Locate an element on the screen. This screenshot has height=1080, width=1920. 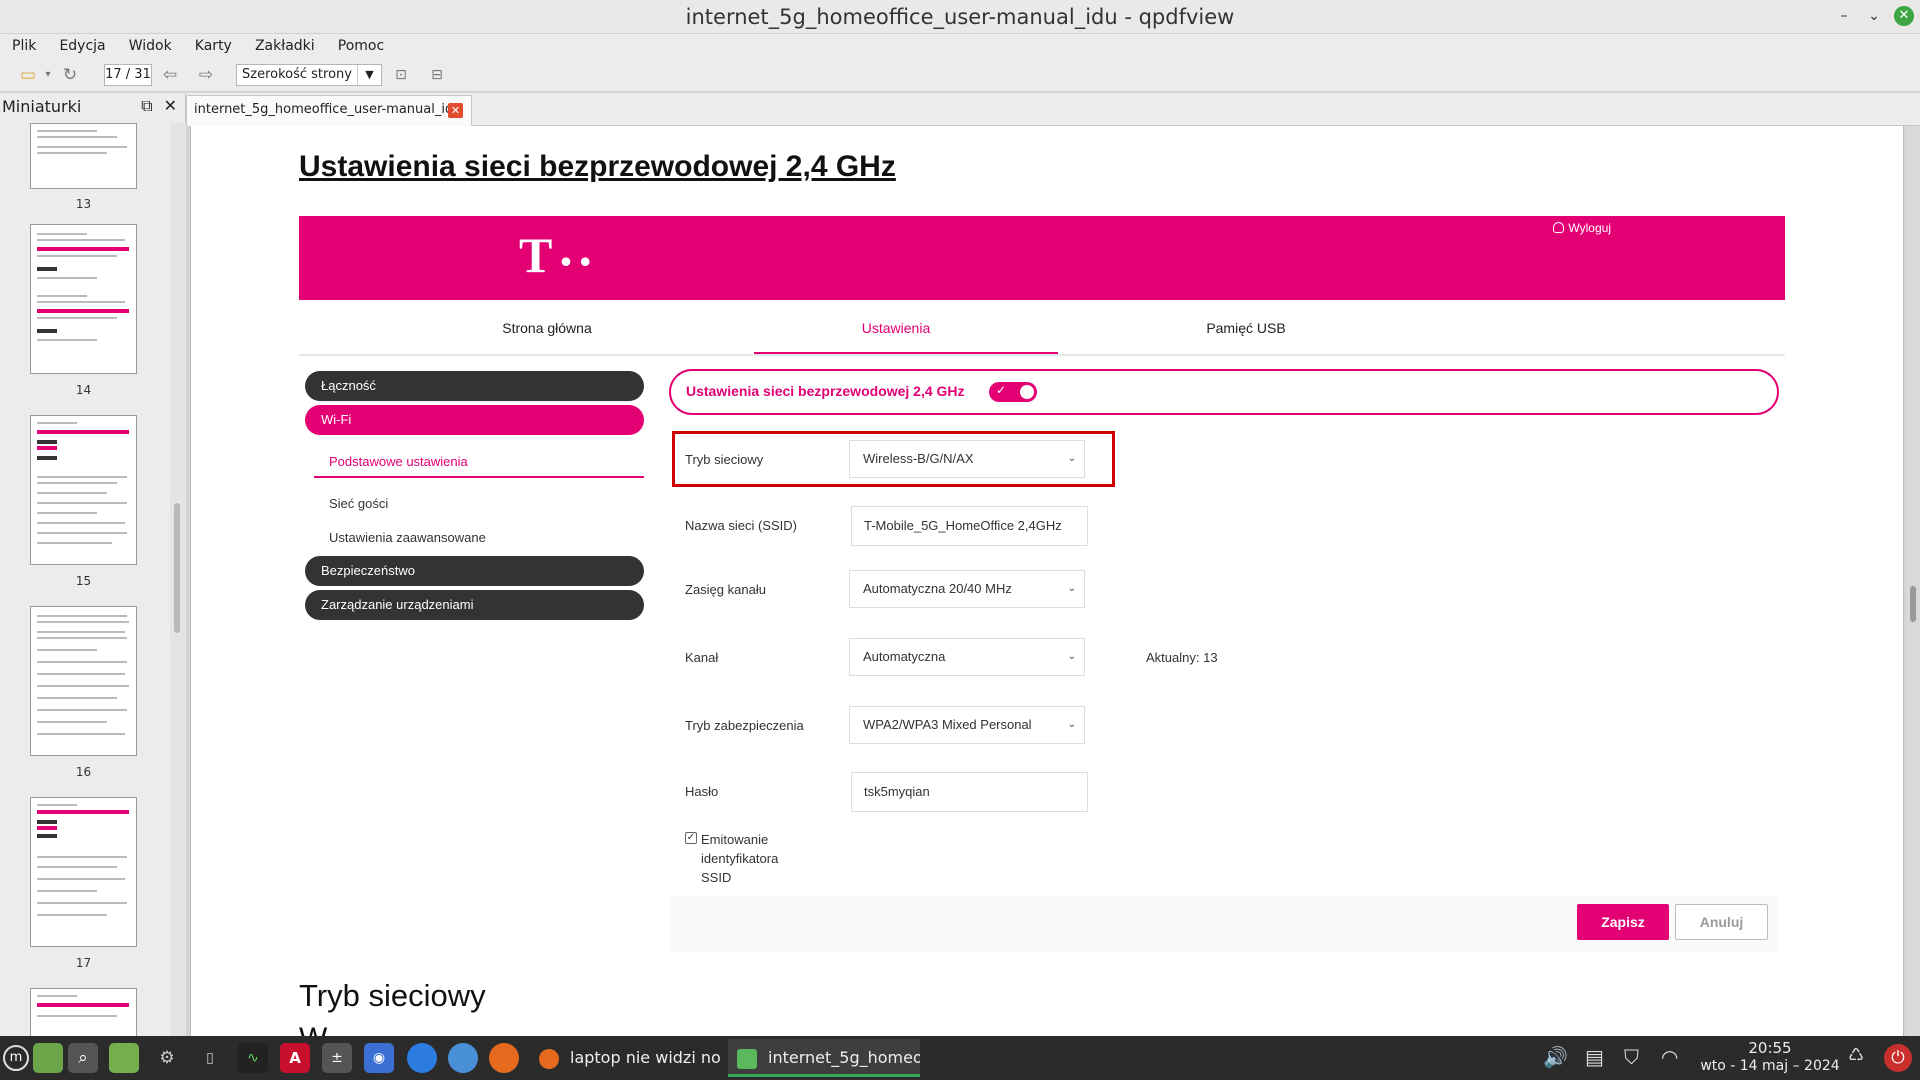
minimize-button: – is located at coordinates (1844, 16).